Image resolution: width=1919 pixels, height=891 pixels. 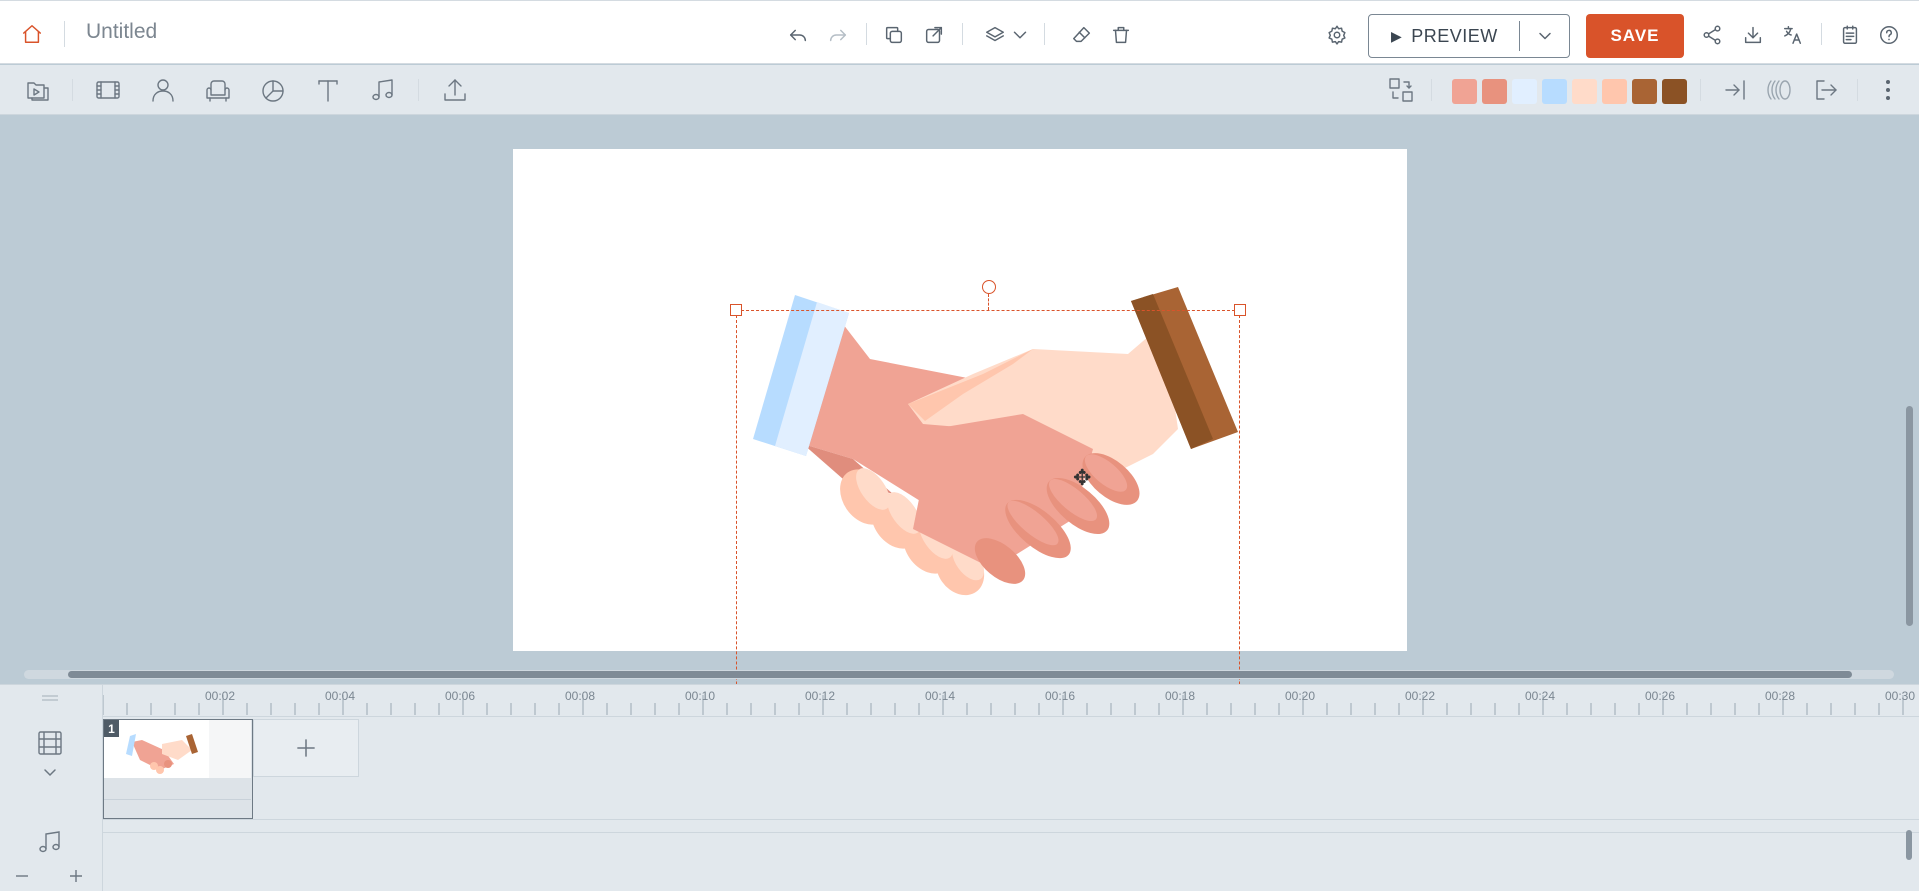 I want to click on horizontal-scrollbar, so click(x=959, y=674).